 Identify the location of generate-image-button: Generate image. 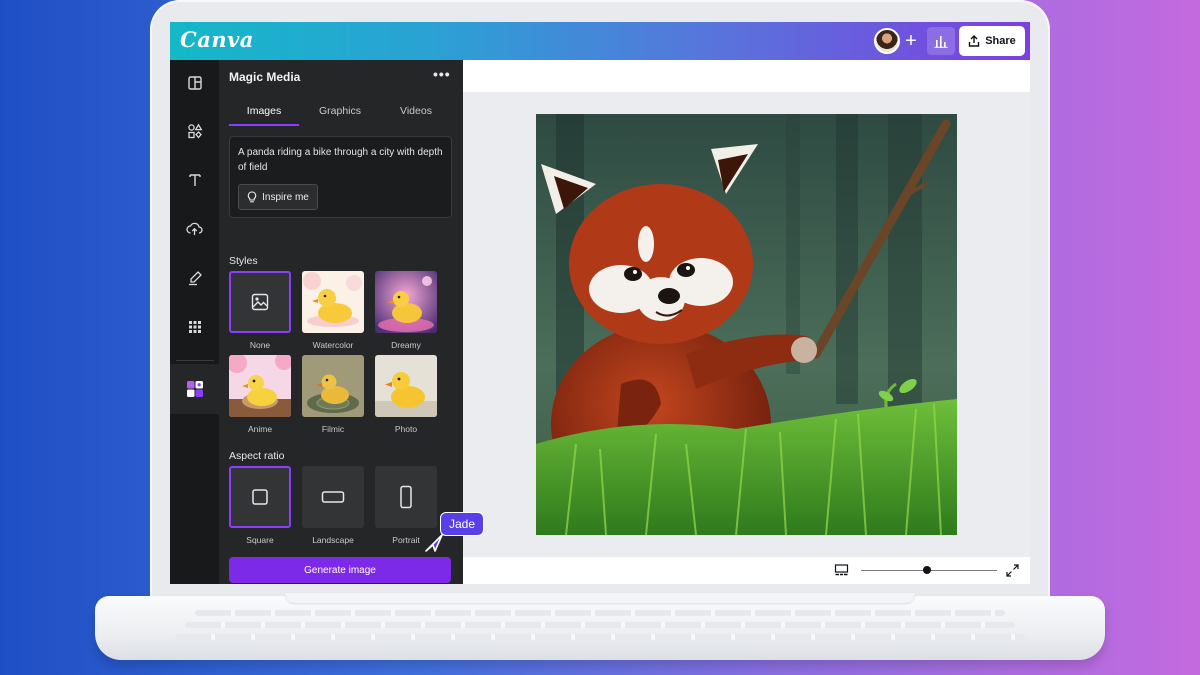
(340, 570).